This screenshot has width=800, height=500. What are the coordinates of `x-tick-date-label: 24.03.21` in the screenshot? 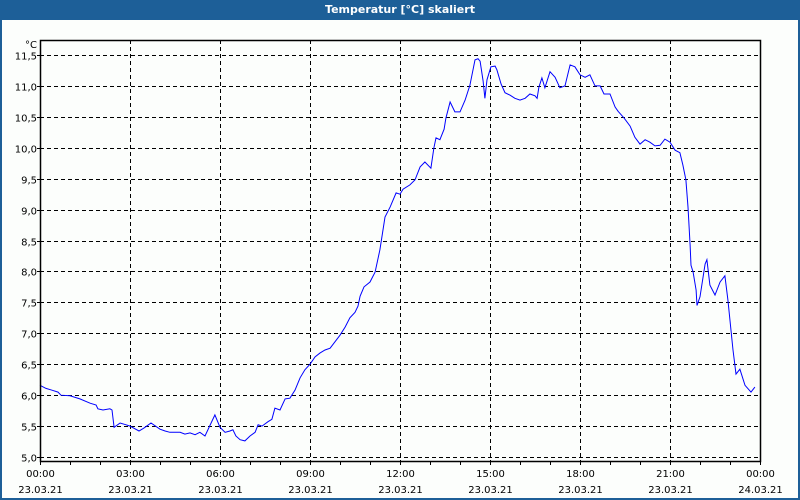 It's located at (760, 490).